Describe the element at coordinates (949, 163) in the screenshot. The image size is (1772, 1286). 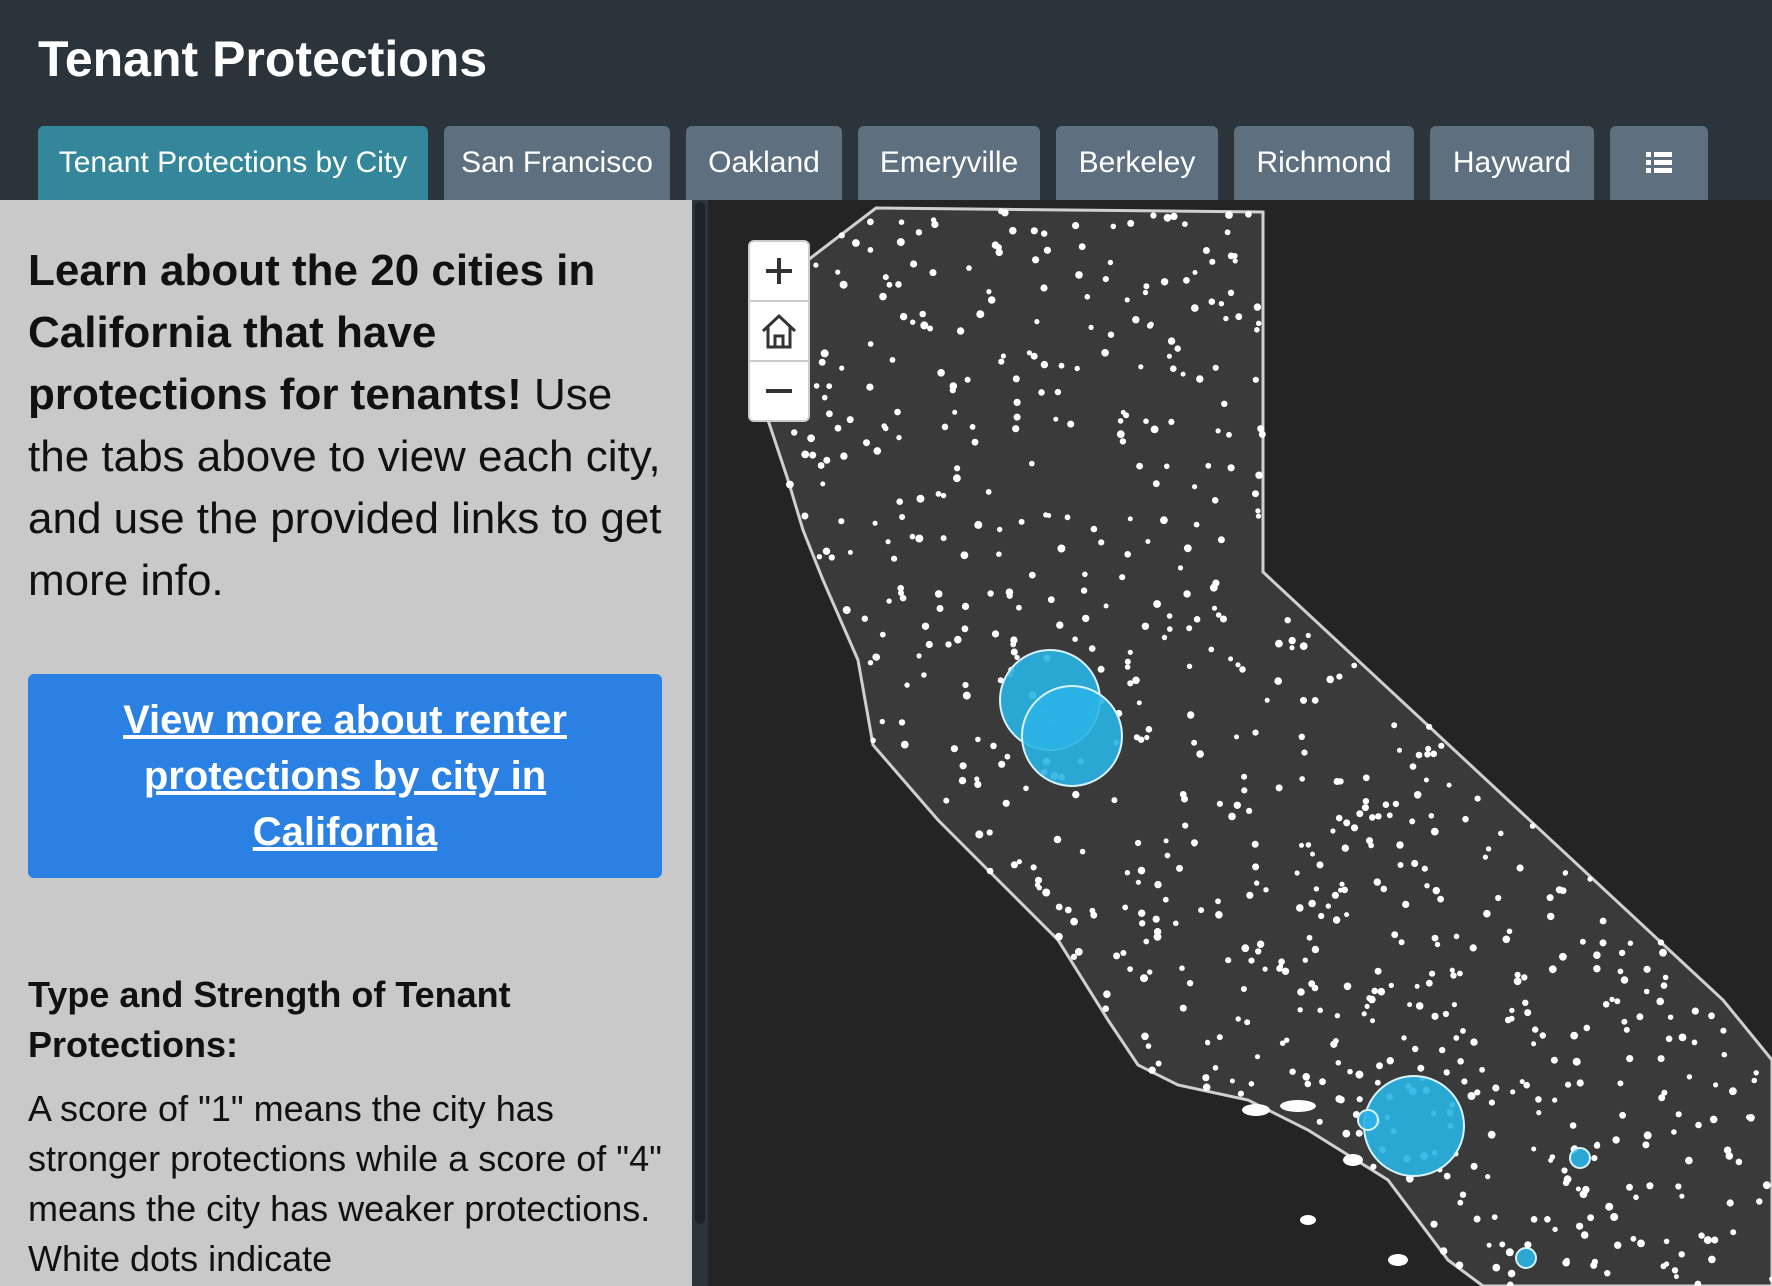
I see `tab-emeryville: Emeryville` at that location.